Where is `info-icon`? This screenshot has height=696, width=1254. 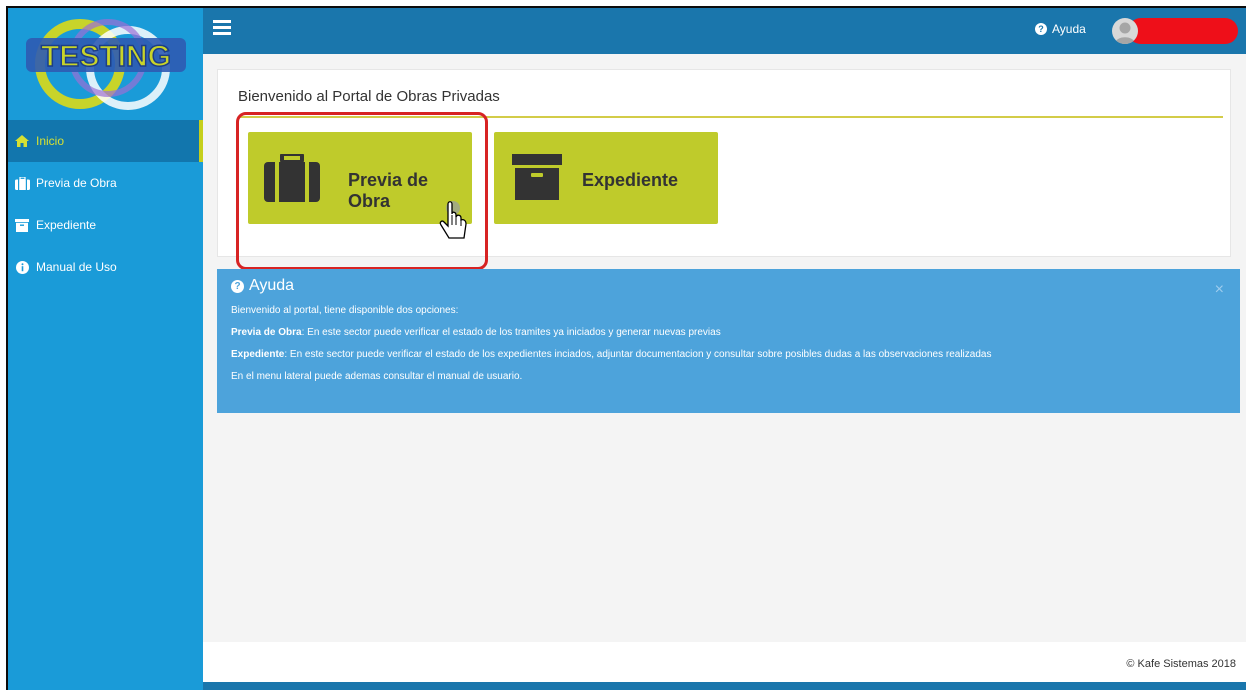 info-icon is located at coordinates (22, 267).